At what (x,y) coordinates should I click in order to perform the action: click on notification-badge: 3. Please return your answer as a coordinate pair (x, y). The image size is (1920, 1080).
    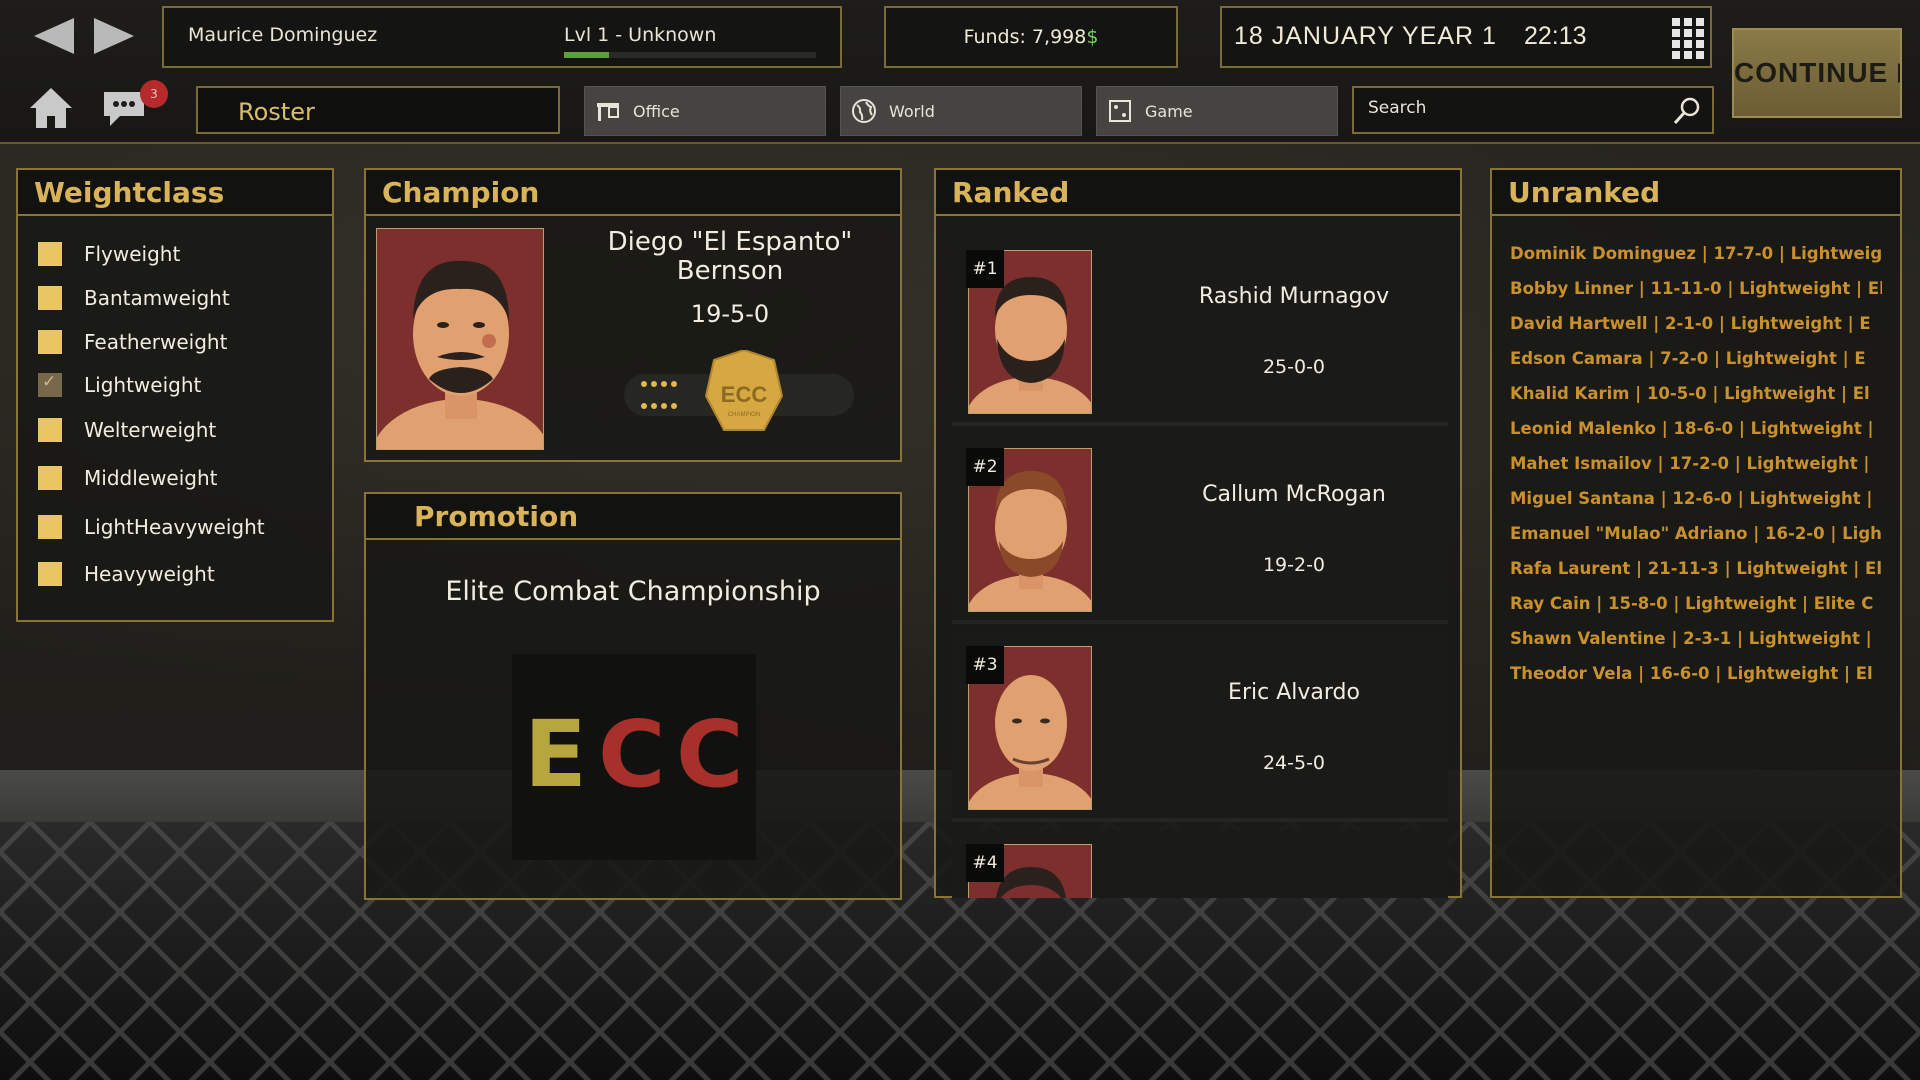
    Looking at the image, I should click on (154, 94).